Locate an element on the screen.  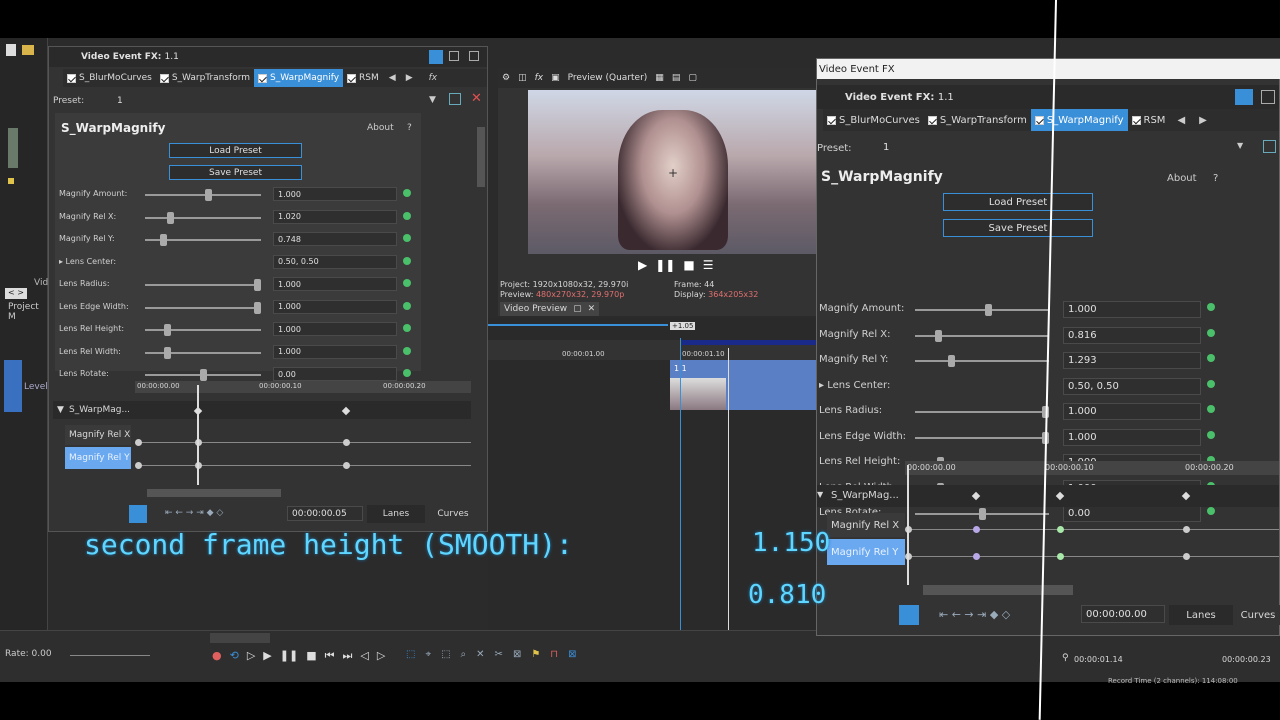
kf-time-field: 00:00:00.00 is located at coordinates (1123, 614).